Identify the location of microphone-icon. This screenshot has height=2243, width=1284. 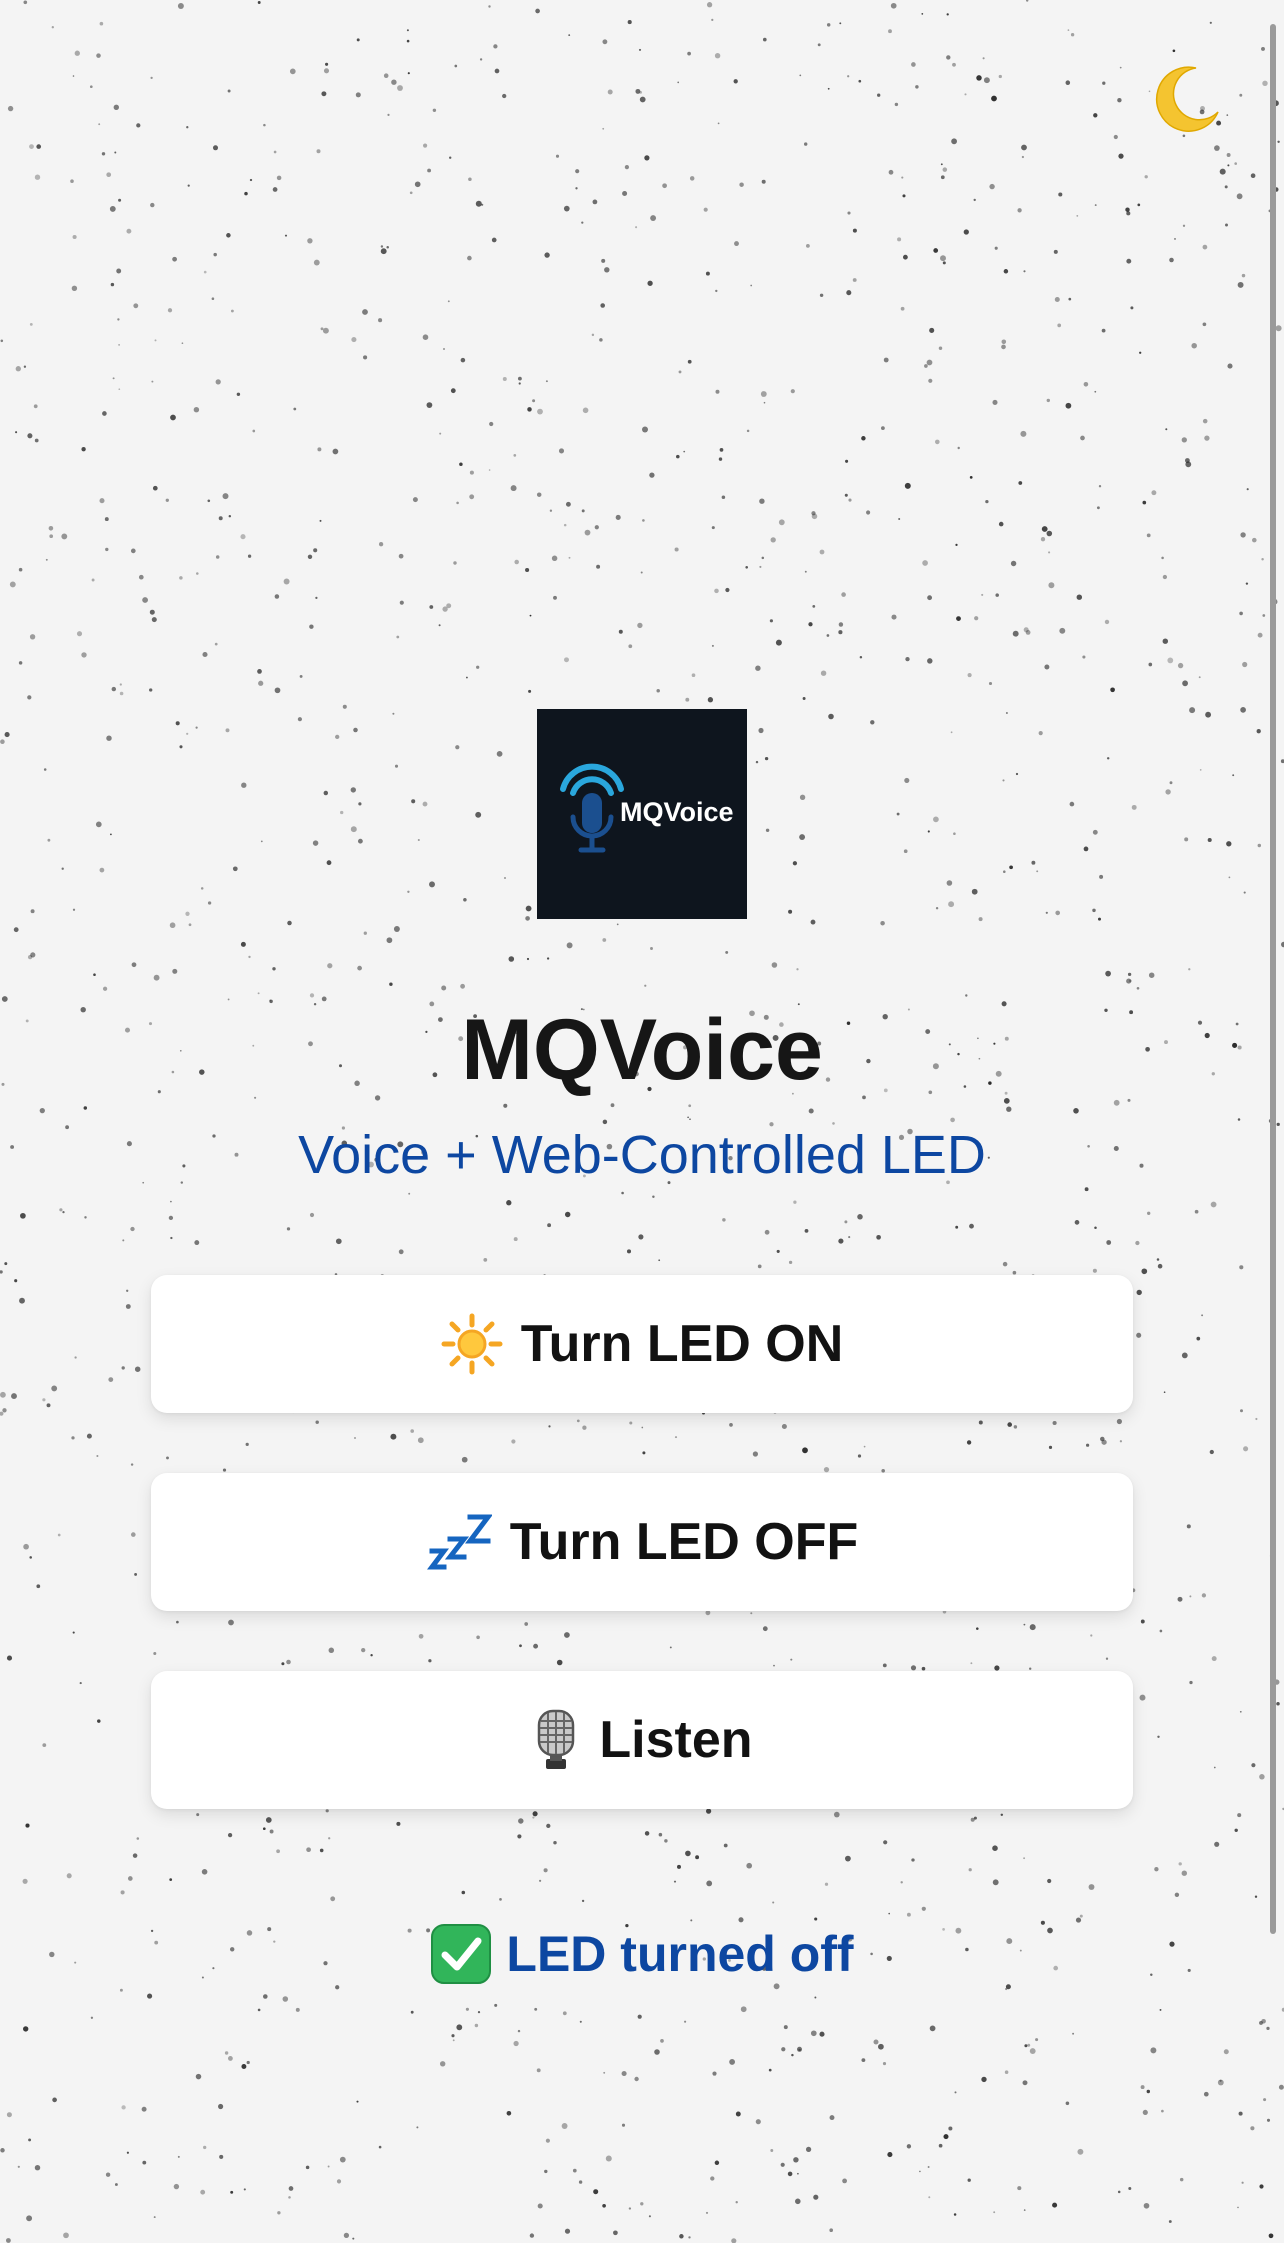
(592, 808).